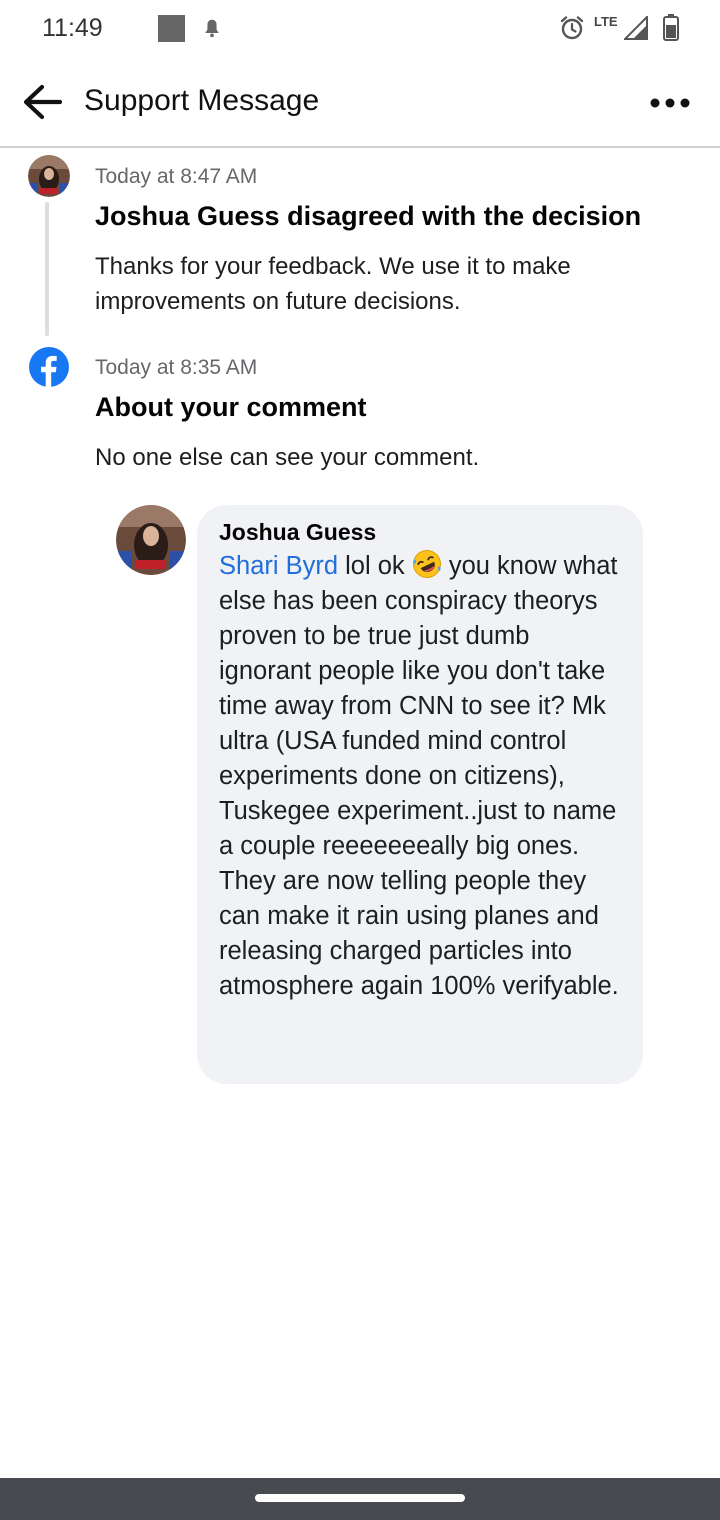 Image resolution: width=720 pixels, height=1520 pixels. Describe the element at coordinates (426, 564) in the screenshot. I see `rolling-on-floor-laughing-emoji` at that location.